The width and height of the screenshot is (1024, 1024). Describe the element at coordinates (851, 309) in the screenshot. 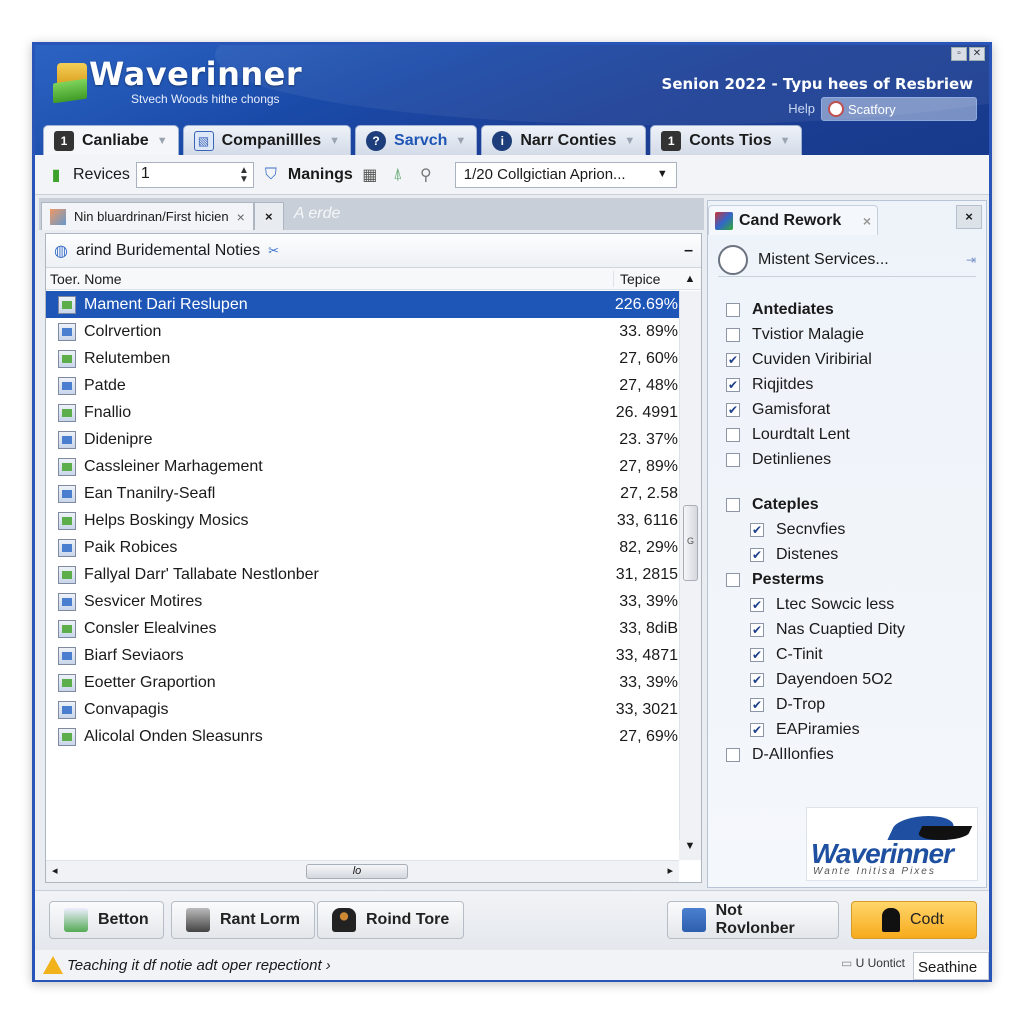

I see `filter-checkbox-item: Antediates` at that location.